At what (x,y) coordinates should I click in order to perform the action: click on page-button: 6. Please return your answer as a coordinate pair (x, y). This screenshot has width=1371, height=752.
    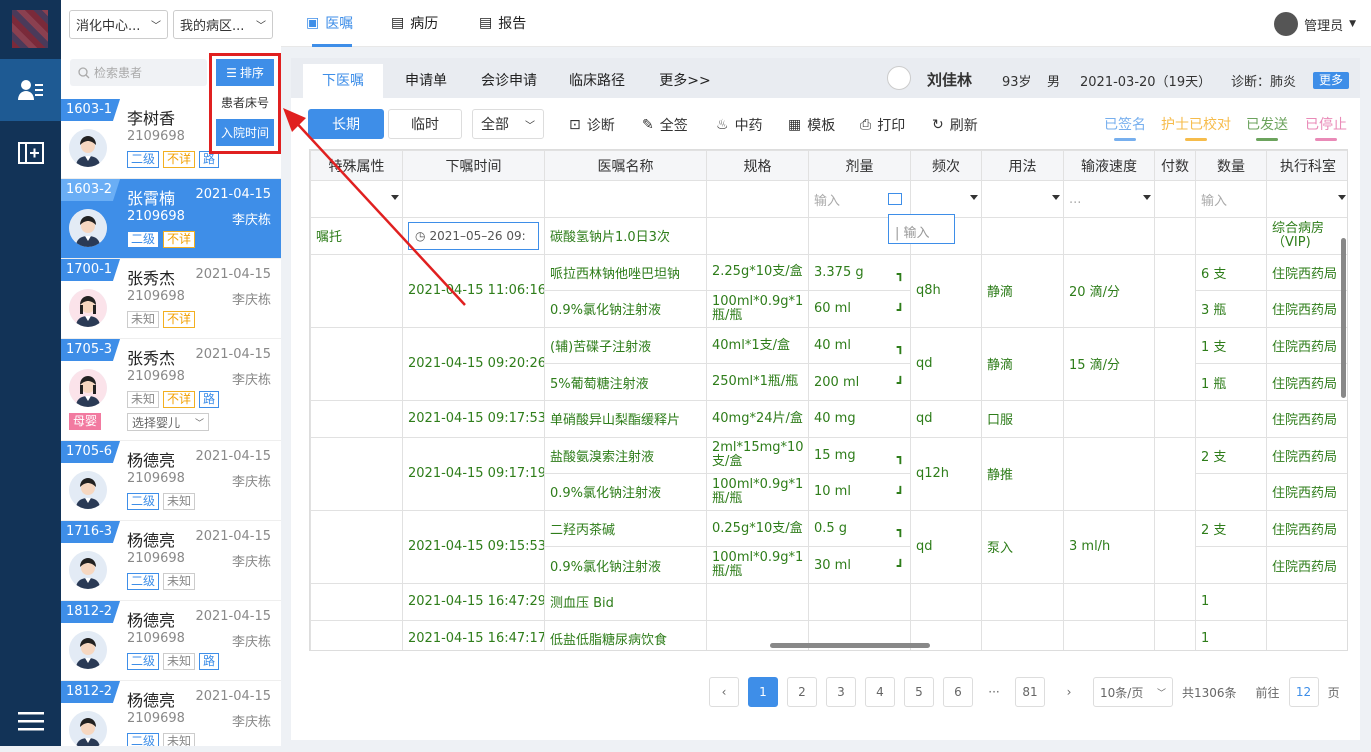
    Looking at the image, I should click on (958, 692).